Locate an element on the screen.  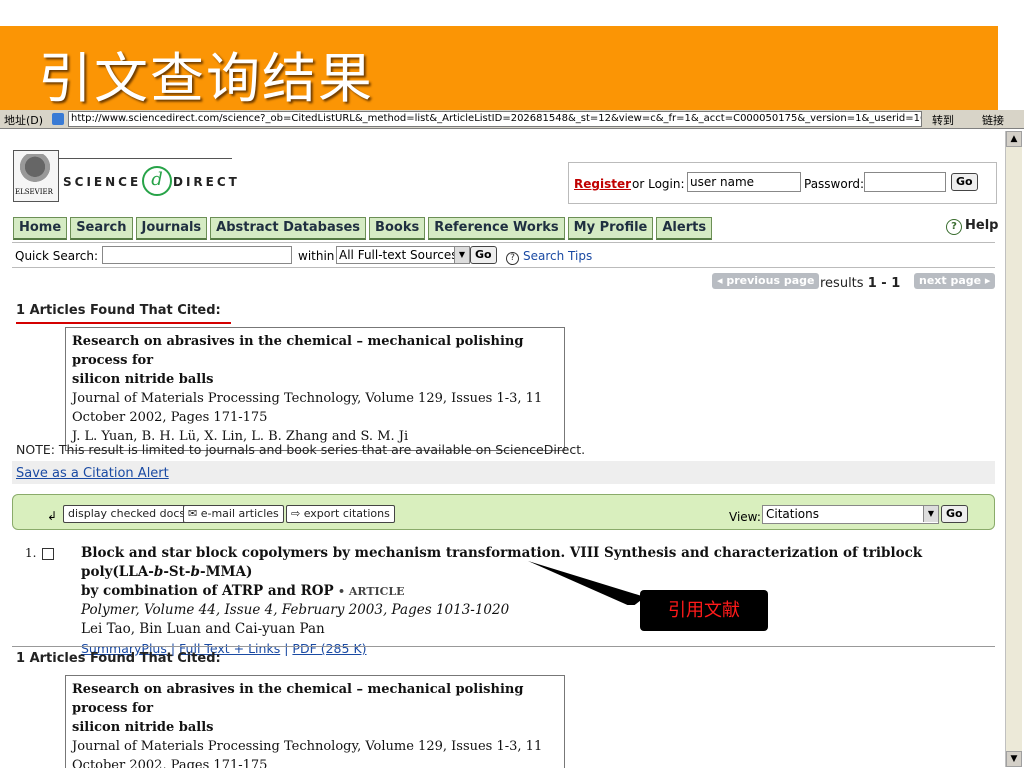
address-label: 地址(D) is located at coordinates (24, 120).